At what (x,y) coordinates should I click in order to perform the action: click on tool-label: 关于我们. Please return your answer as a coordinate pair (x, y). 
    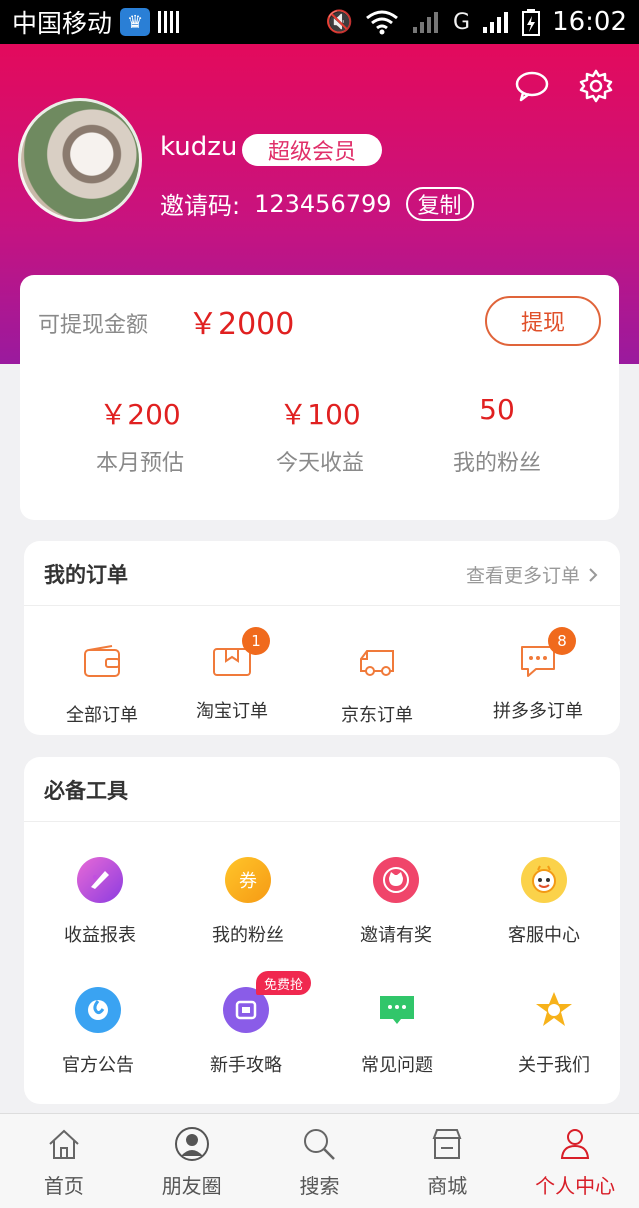
    Looking at the image, I should click on (554, 1065).